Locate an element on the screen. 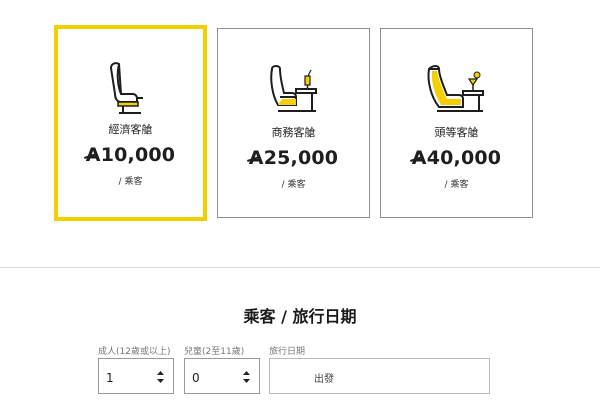 This screenshot has height=411, width=600. children-value: 0 is located at coordinates (196, 378).